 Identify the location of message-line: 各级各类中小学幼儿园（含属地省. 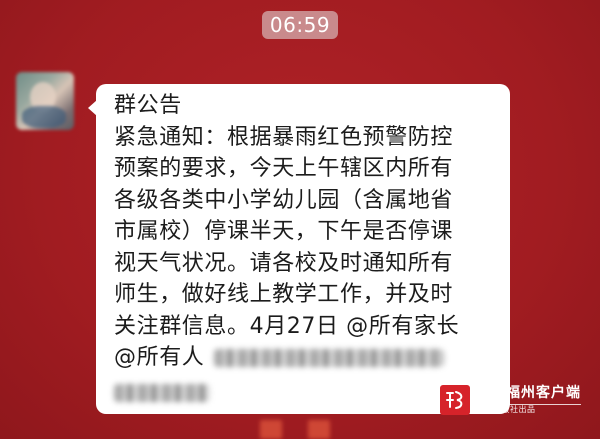
(284, 200).